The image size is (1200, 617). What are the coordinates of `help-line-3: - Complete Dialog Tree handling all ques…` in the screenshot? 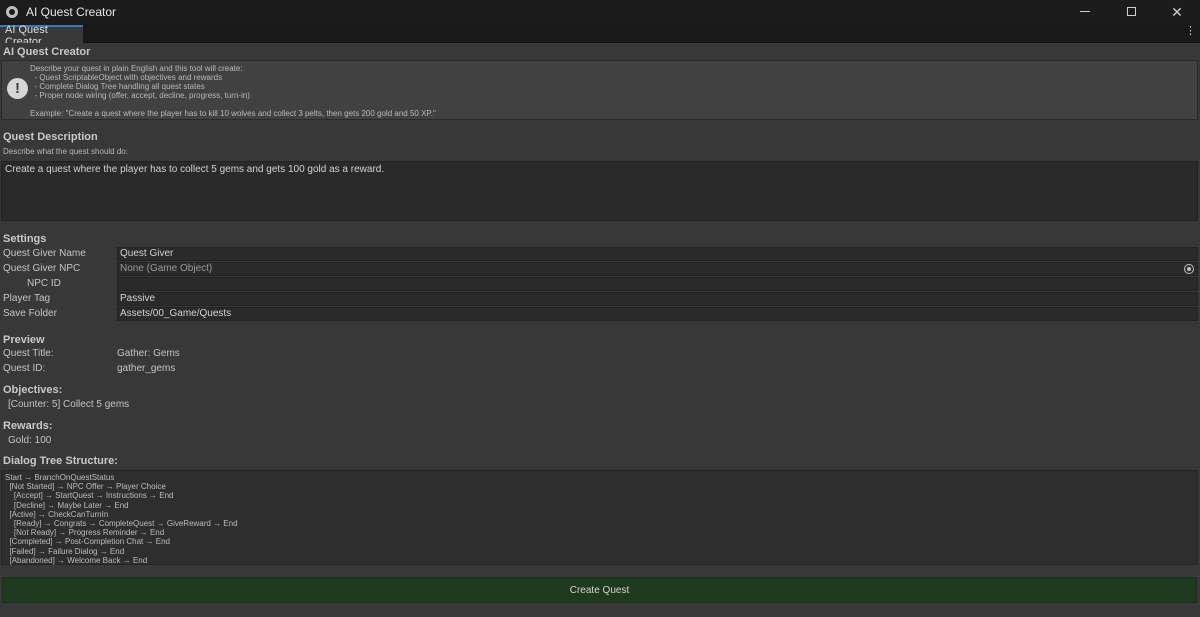 It's located at (117, 86).